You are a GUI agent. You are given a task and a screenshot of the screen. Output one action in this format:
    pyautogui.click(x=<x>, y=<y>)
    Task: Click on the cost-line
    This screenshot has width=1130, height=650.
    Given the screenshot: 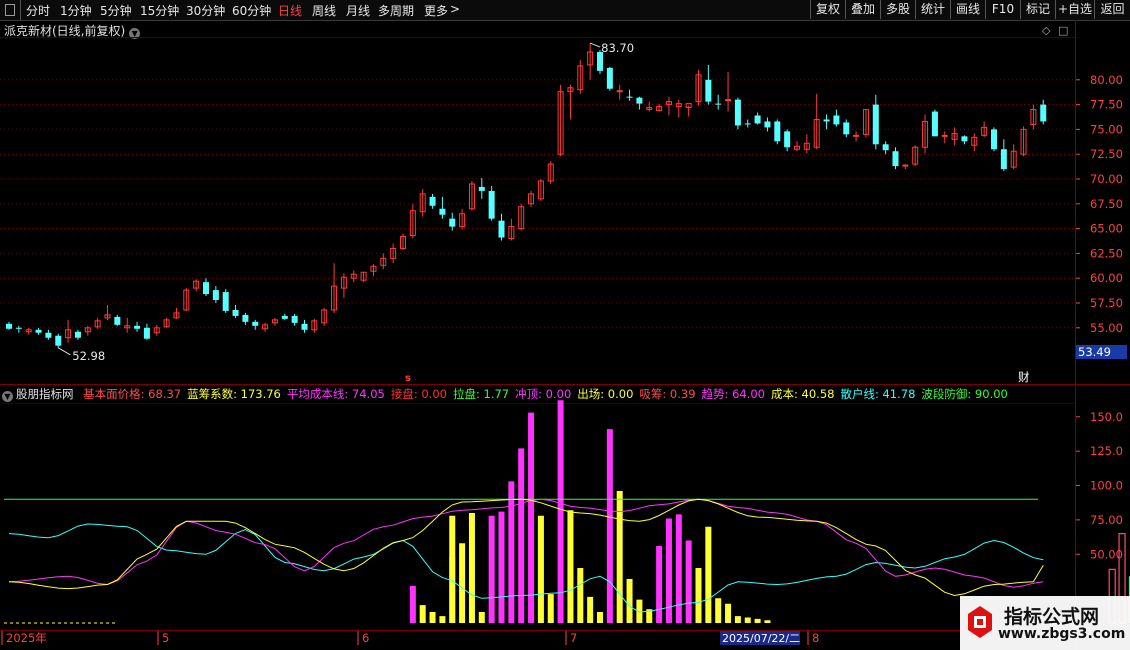 What is the action you would take?
    pyautogui.click(x=526, y=547)
    